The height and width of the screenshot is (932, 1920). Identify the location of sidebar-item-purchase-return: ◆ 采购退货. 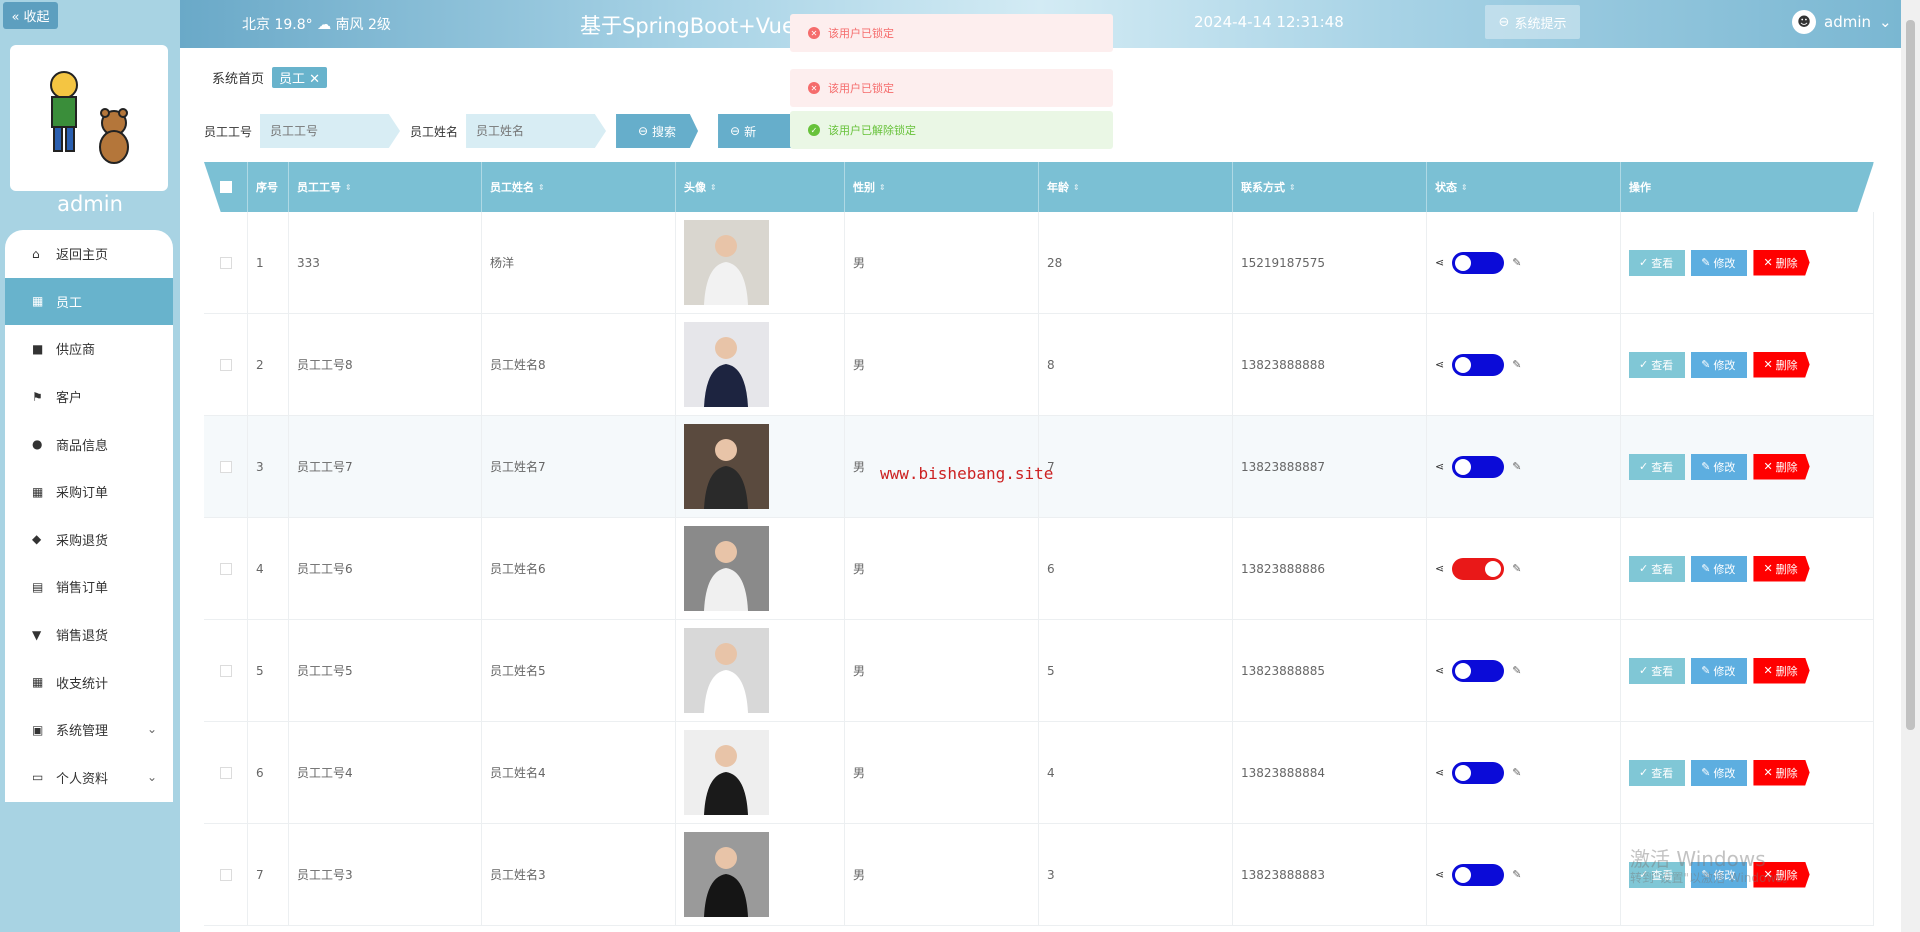
(89, 540).